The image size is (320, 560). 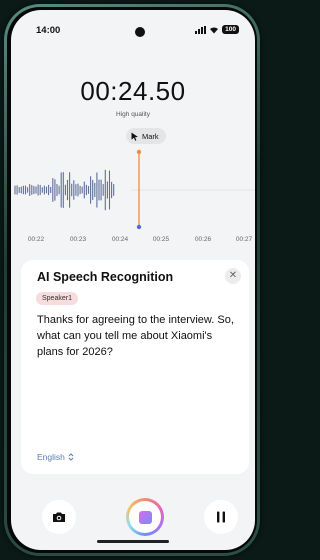 What do you see at coordinates (57, 298) in the screenshot?
I see `speaker-badge: Speaker1` at bounding box center [57, 298].